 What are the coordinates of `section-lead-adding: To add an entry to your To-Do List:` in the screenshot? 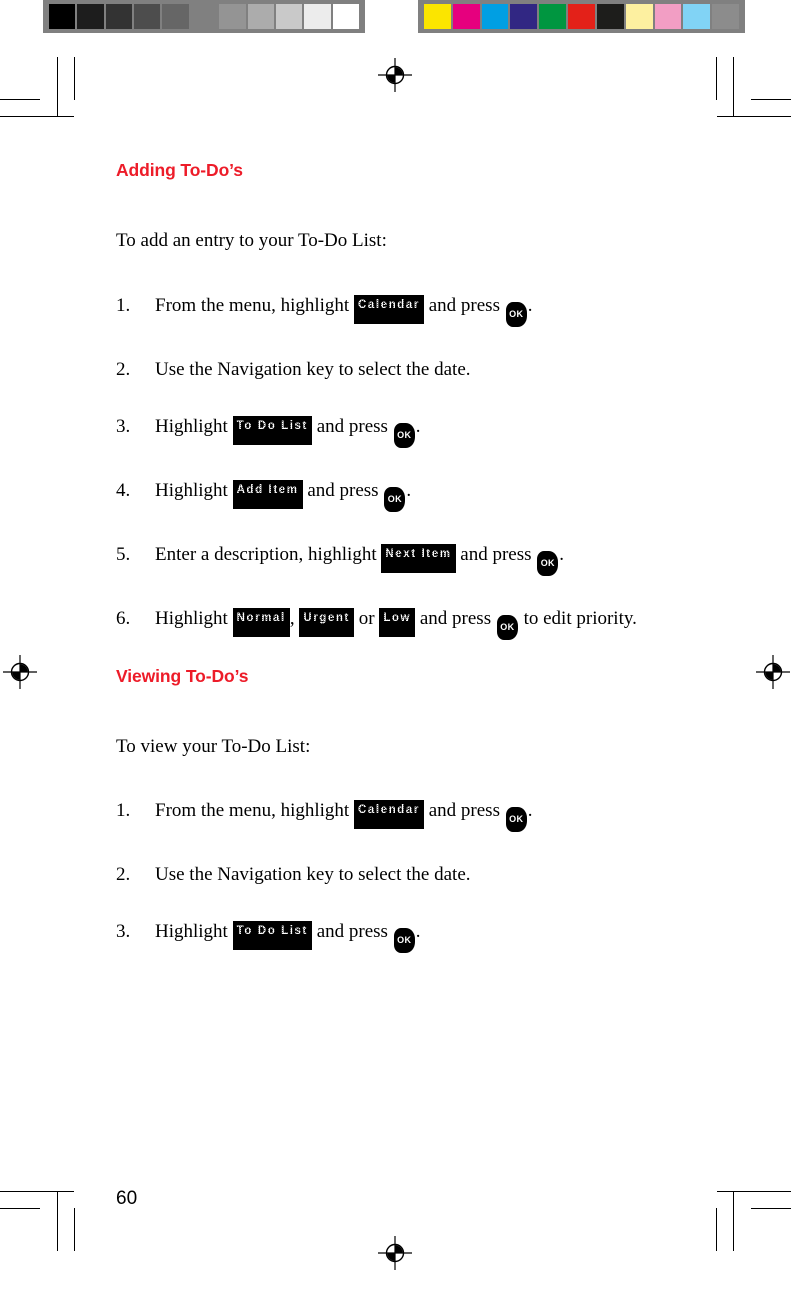 It's located at (251, 240).